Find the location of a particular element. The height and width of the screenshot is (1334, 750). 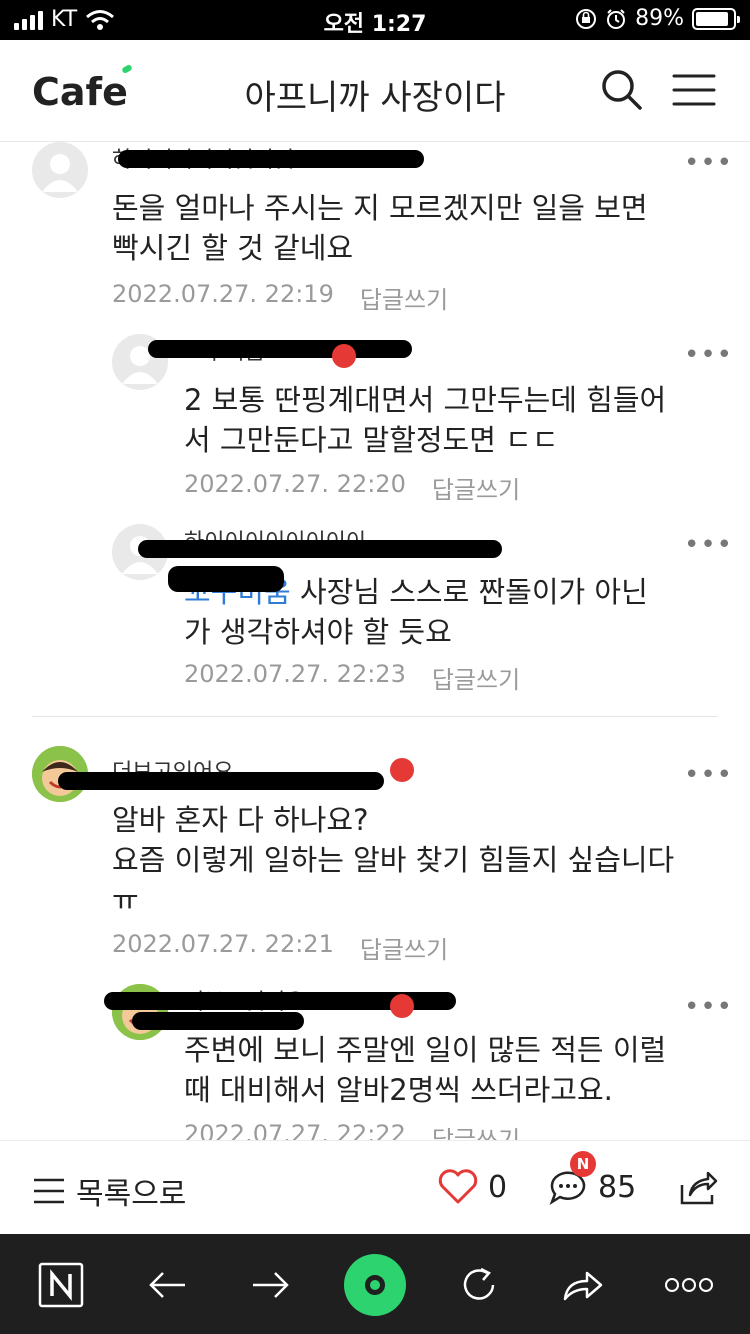

comments-button: N 85 is located at coordinates (592, 1178).